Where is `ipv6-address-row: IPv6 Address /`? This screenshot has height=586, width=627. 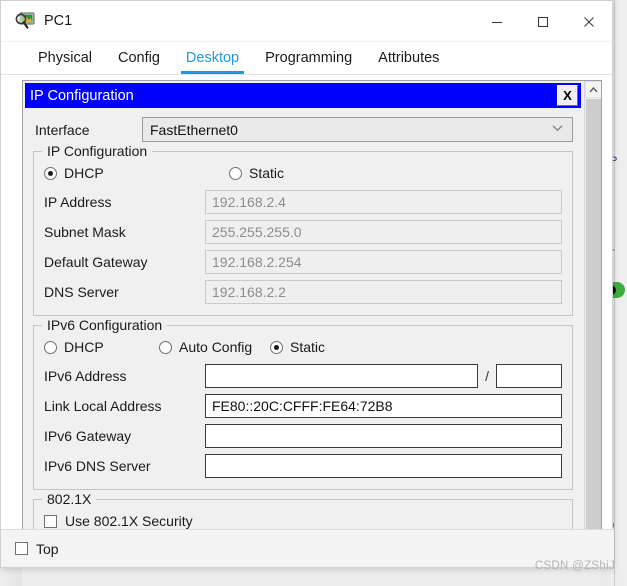 ipv6-address-row: IPv6 Address / is located at coordinates (303, 376).